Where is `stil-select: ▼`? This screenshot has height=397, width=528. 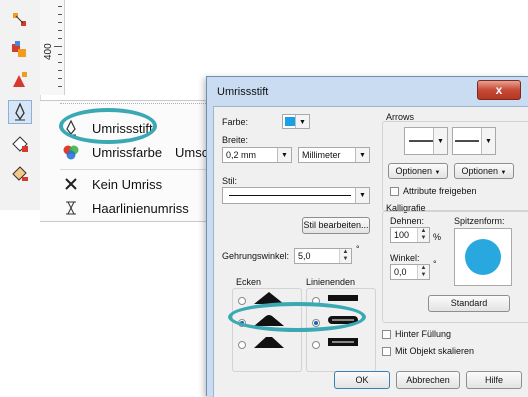 stil-select: ▼ is located at coordinates (296, 195).